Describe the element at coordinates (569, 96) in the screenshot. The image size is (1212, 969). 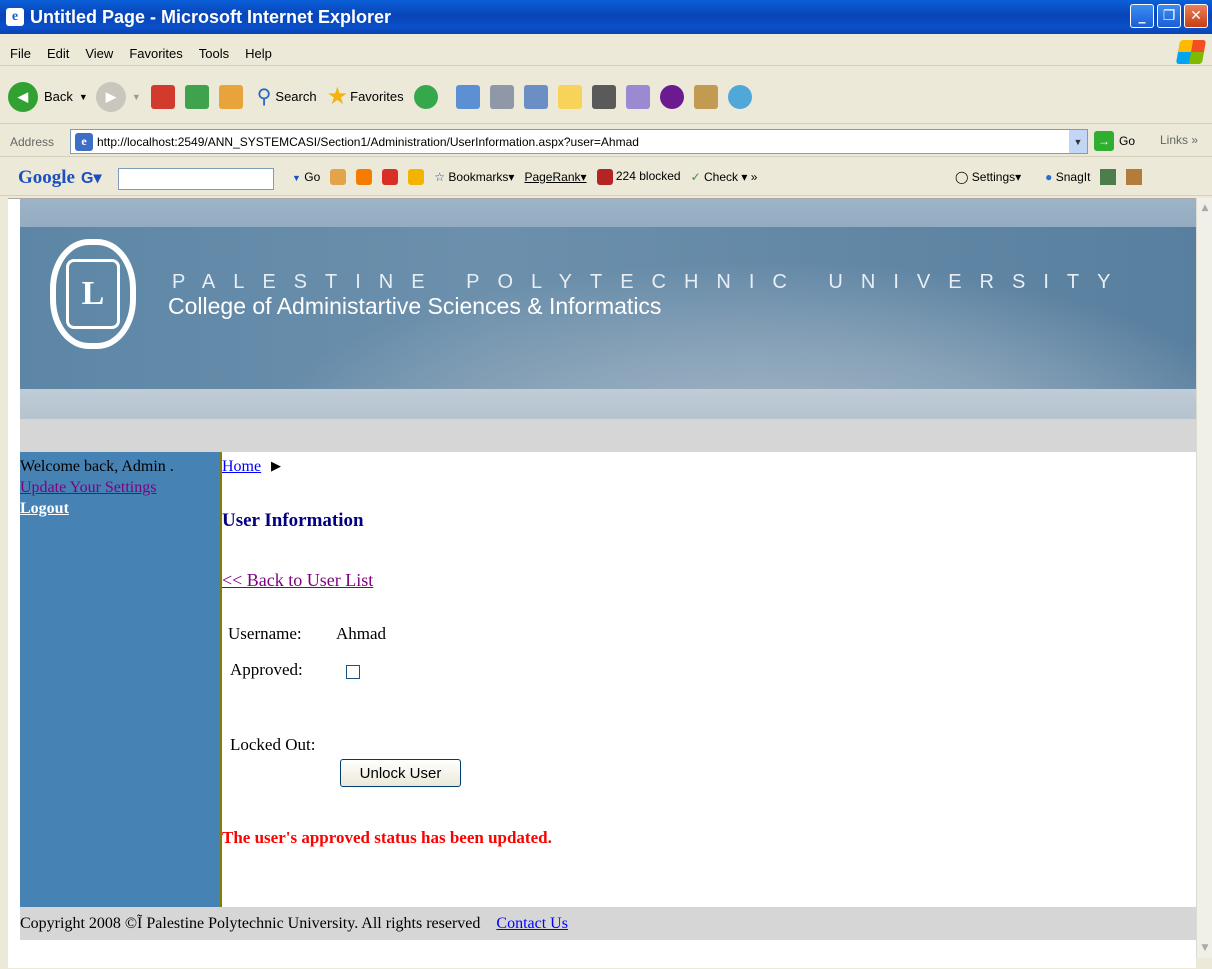
I see `note-icon` at that location.